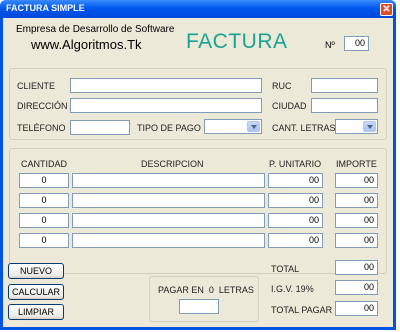 The image size is (400, 332). Describe the element at coordinates (36, 312) in the screenshot. I see `limpiar-button: LIMPIAR` at that location.